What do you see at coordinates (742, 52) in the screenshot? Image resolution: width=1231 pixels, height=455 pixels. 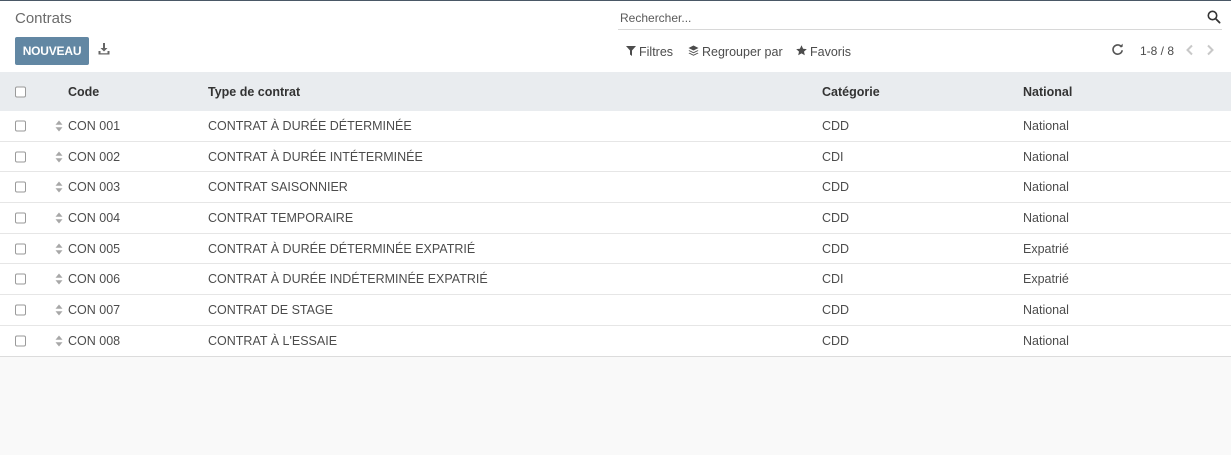 I see `group-by-label: Regrouper par` at bounding box center [742, 52].